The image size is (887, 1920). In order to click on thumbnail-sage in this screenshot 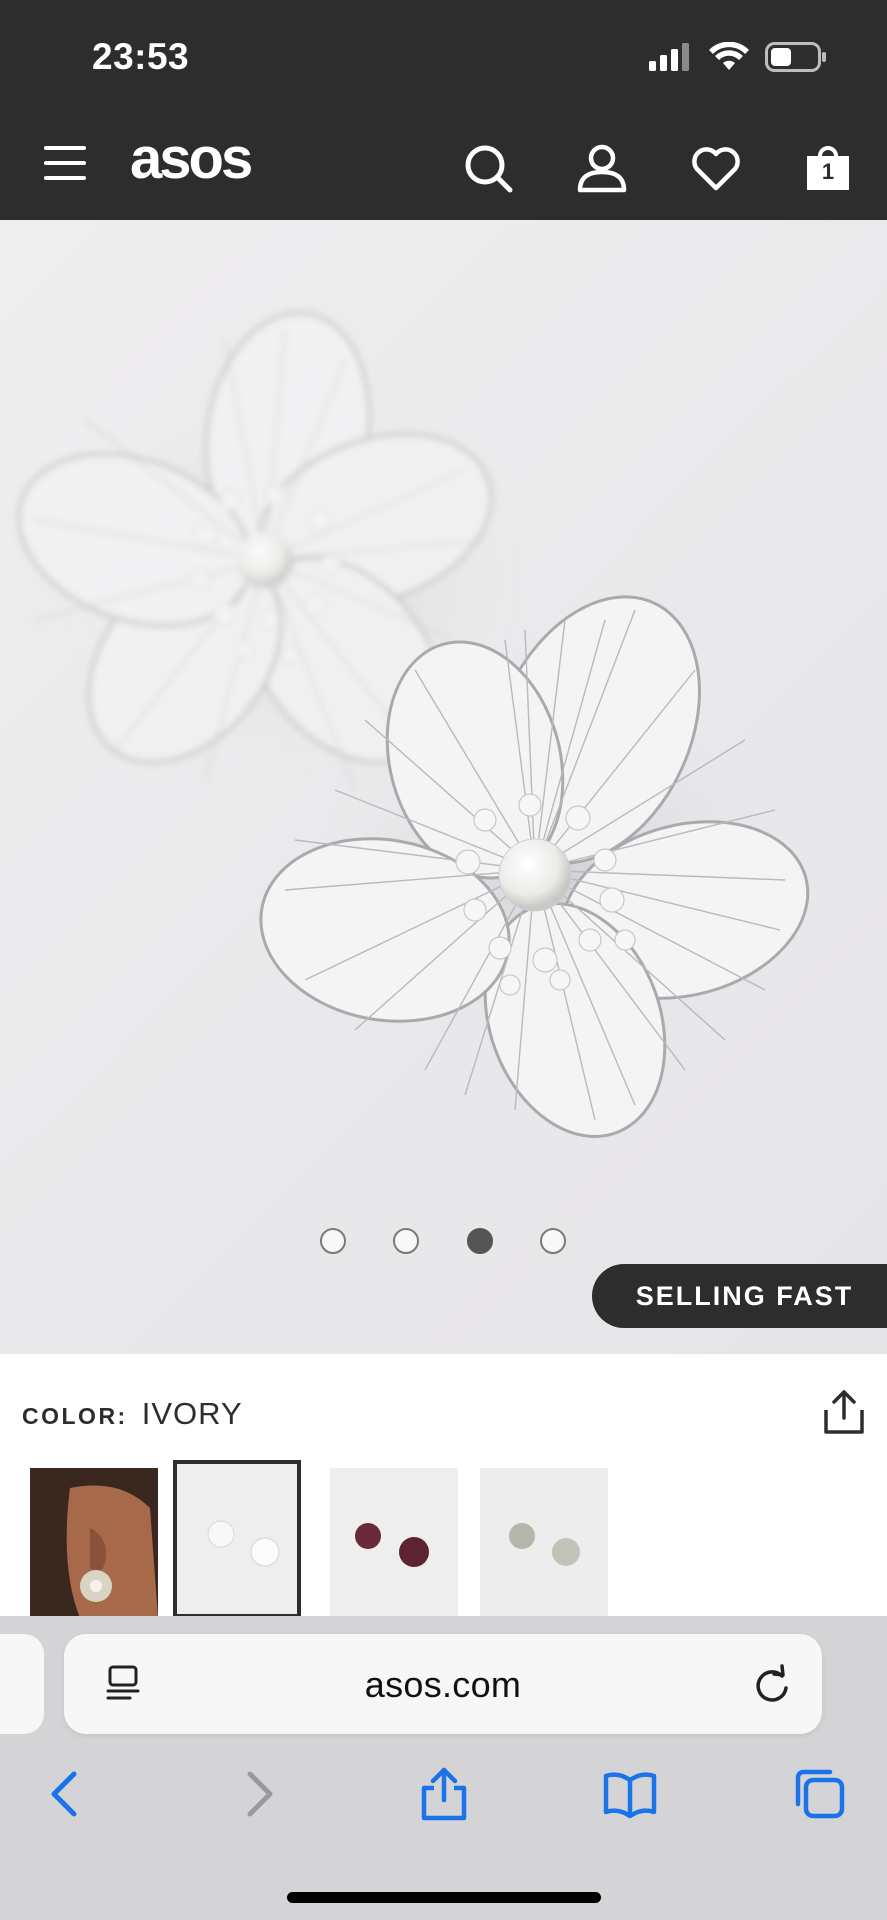, I will do `click(544, 1543)`.